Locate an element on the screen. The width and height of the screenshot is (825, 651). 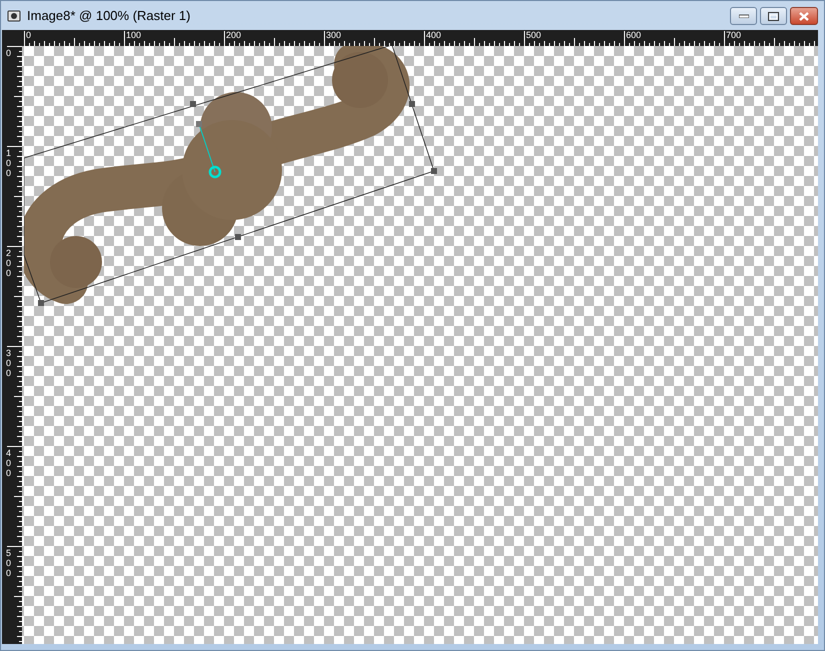
window-title: Image8* @ 100% (Raster 1) is located at coordinates (108, 15).